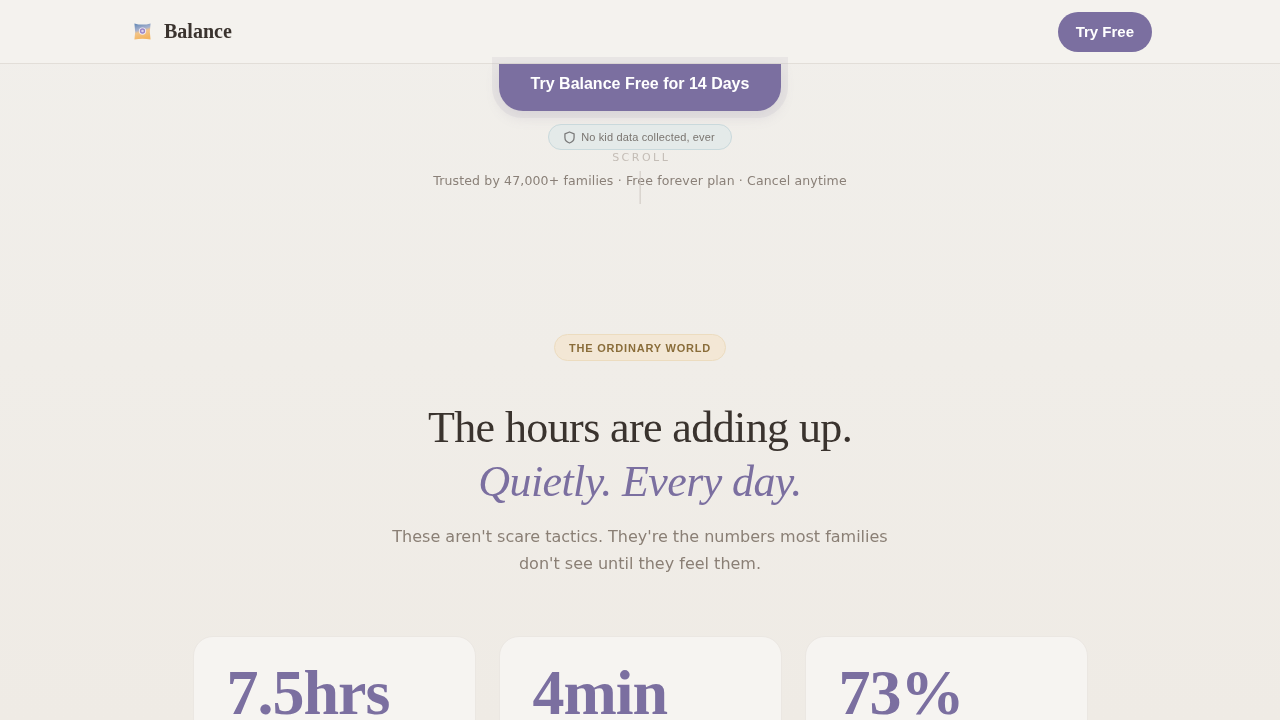  Describe the element at coordinates (308, 692) in the screenshot. I see `stat-value: 7.5hrs` at that location.